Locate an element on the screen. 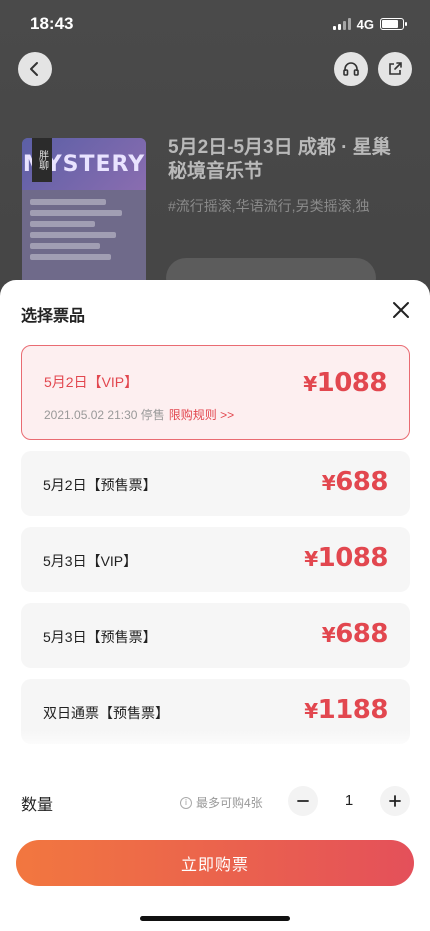  ticket-name: 双日通票【预售票】 is located at coordinates (106, 713).